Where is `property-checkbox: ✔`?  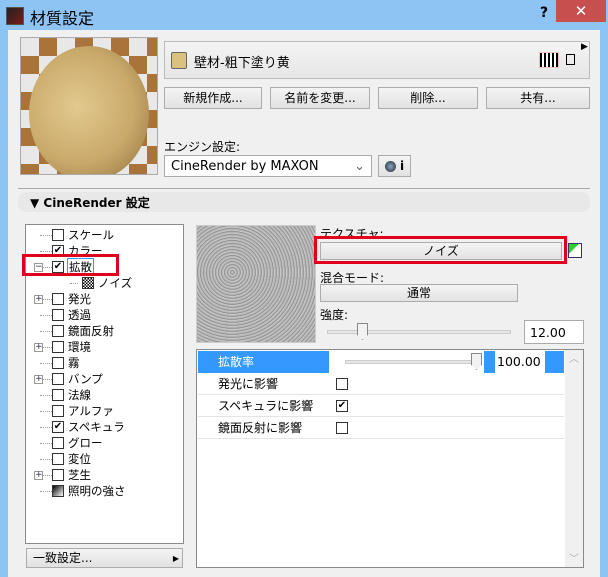 property-checkbox: ✔ is located at coordinates (342, 406).